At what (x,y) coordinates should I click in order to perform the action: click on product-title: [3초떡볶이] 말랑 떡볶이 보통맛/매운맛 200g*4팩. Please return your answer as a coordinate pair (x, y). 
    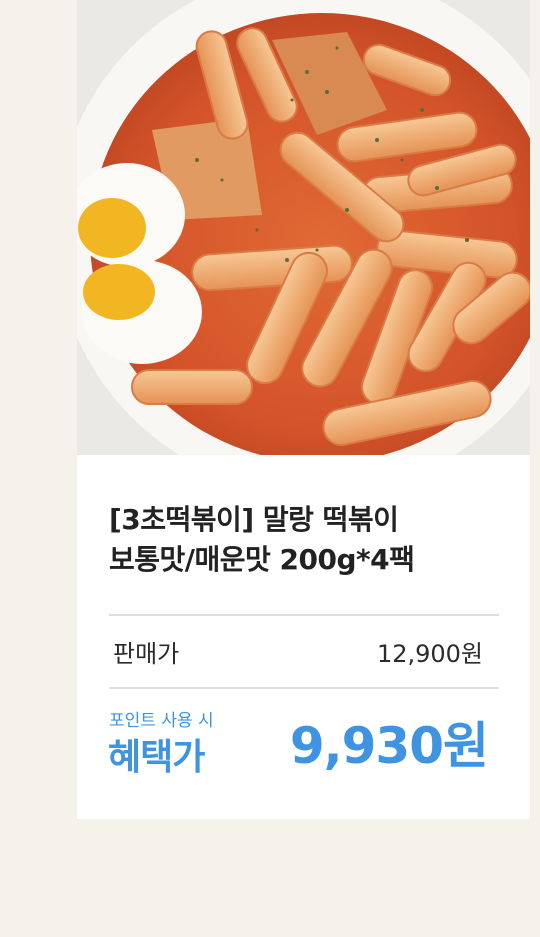
    Looking at the image, I should click on (309, 540).